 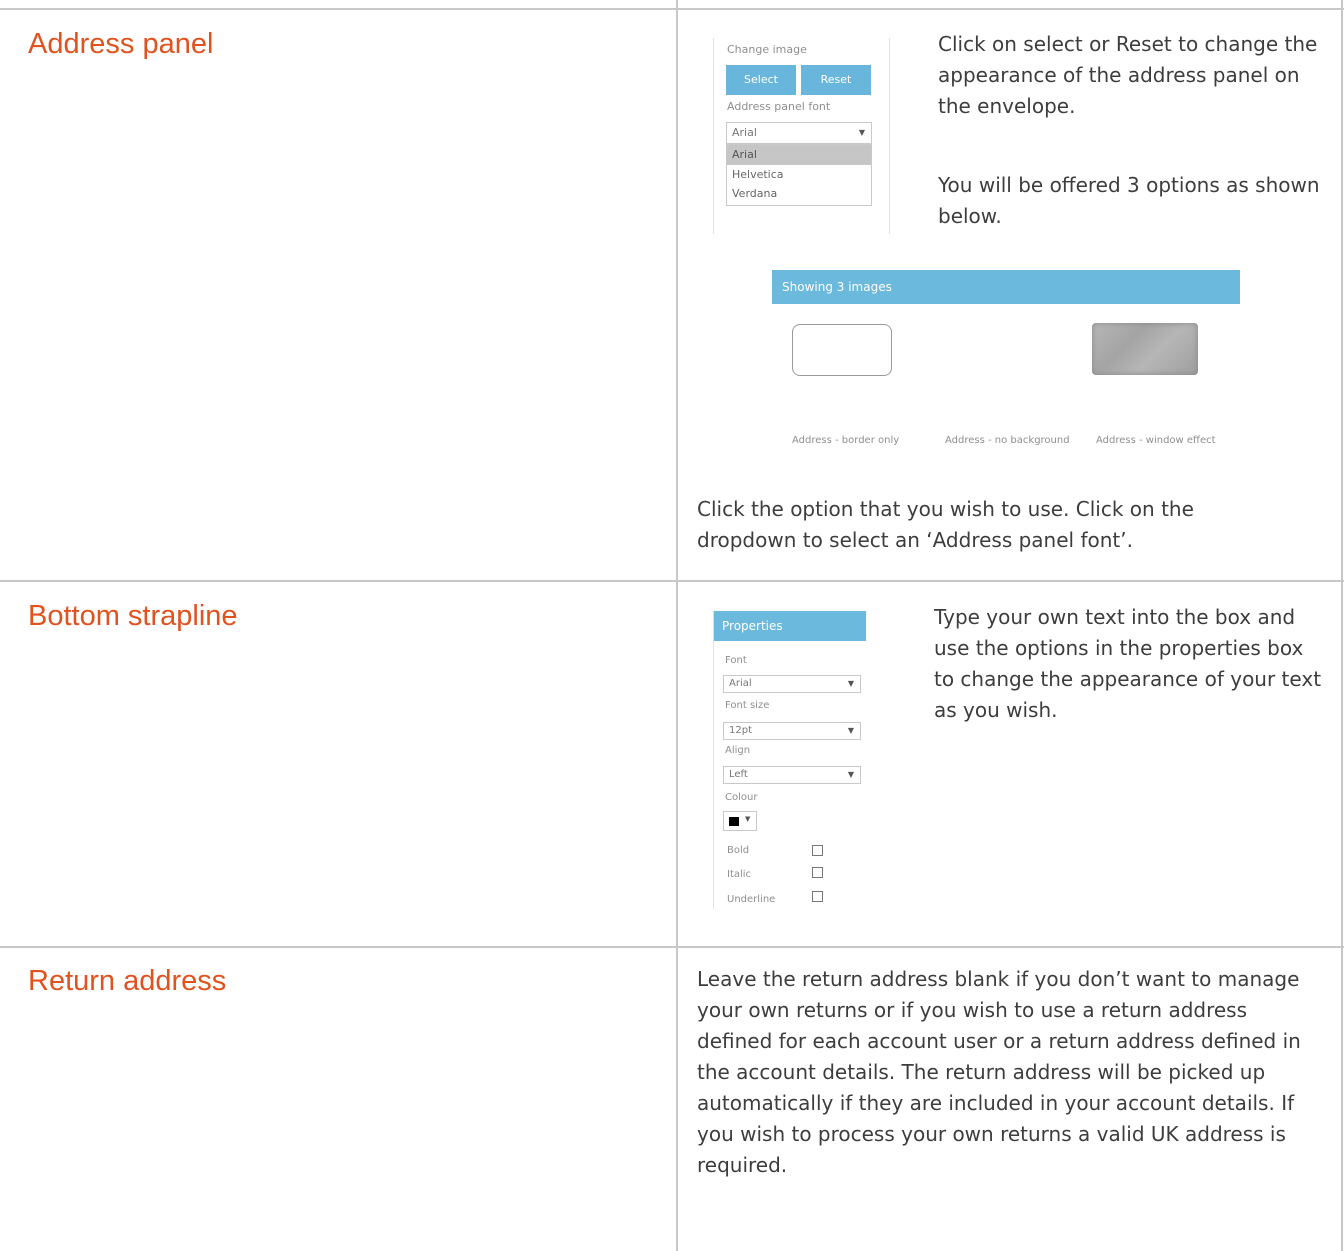 What do you see at coordinates (672, 9) in the screenshot?
I see `table-border-top` at bounding box center [672, 9].